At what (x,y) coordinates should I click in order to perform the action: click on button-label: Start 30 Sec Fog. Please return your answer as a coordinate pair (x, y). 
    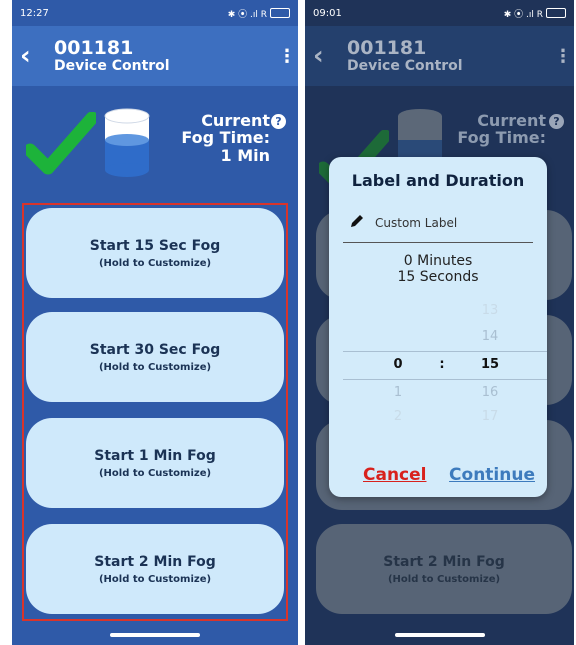
    Looking at the image, I should click on (155, 349).